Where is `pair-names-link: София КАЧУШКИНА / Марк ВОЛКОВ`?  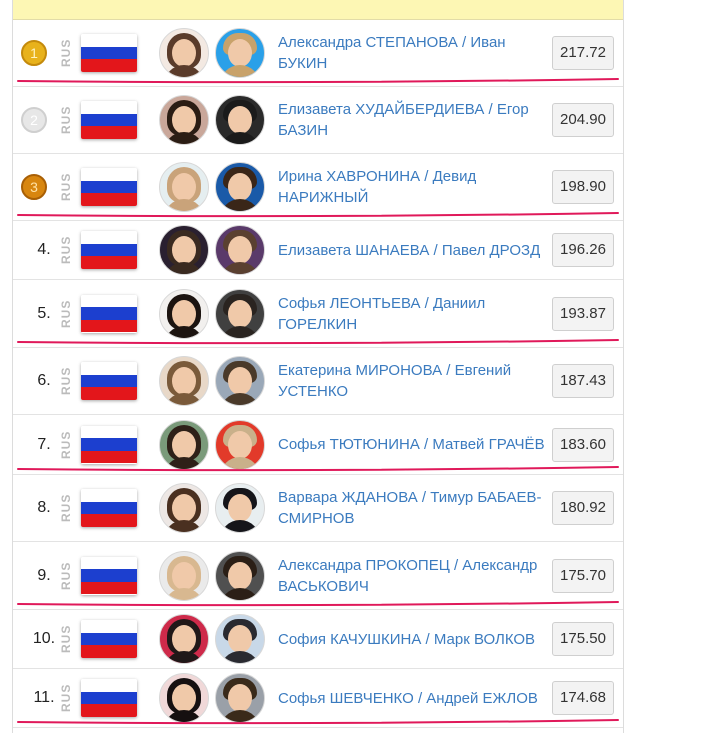 pair-names-link: София КАЧУШКИНА / Марк ВОЛКОВ is located at coordinates (413, 639).